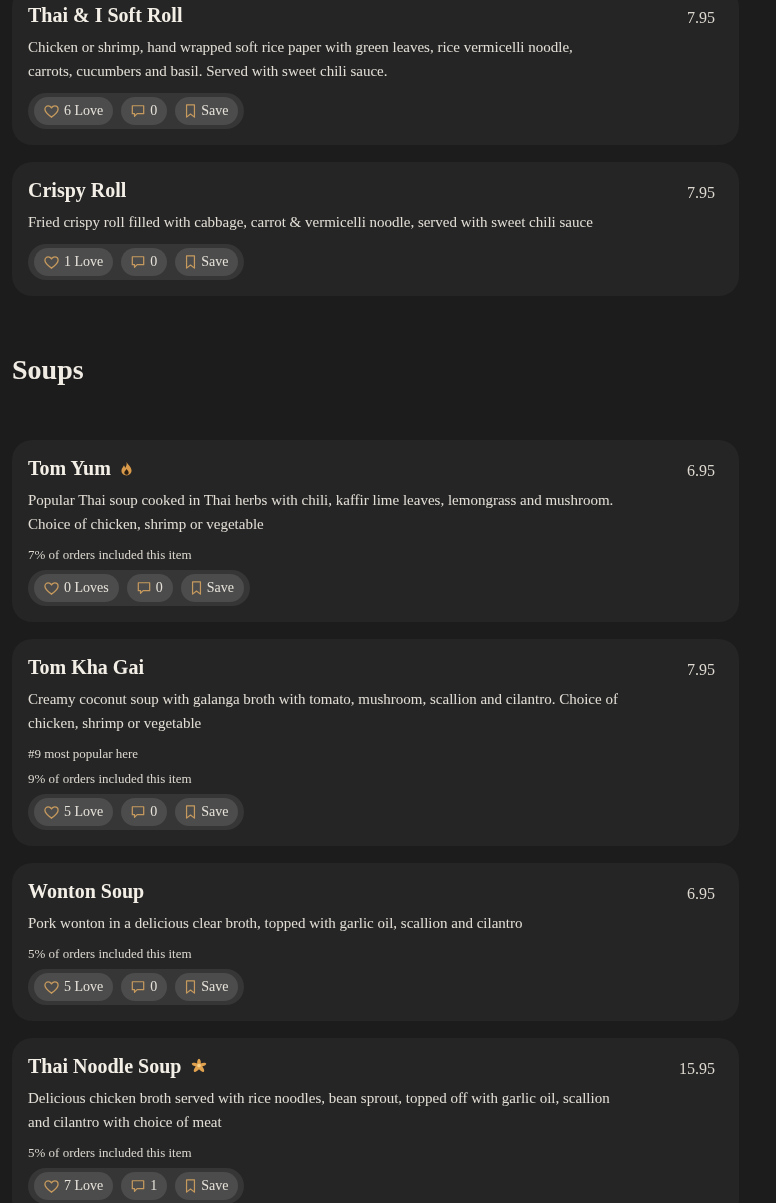 The height and width of the screenshot is (1203, 776). What do you see at coordinates (105, 1066) in the screenshot?
I see `item-name: Thai Noodle Soup` at bounding box center [105, 1066].